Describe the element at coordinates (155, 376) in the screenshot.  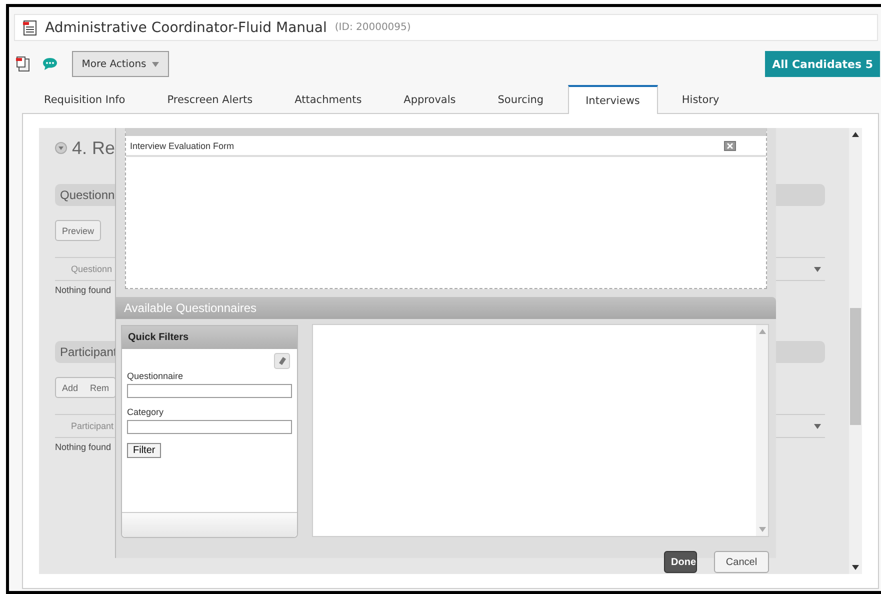
I see `field-label: Questionnaire` at that location.